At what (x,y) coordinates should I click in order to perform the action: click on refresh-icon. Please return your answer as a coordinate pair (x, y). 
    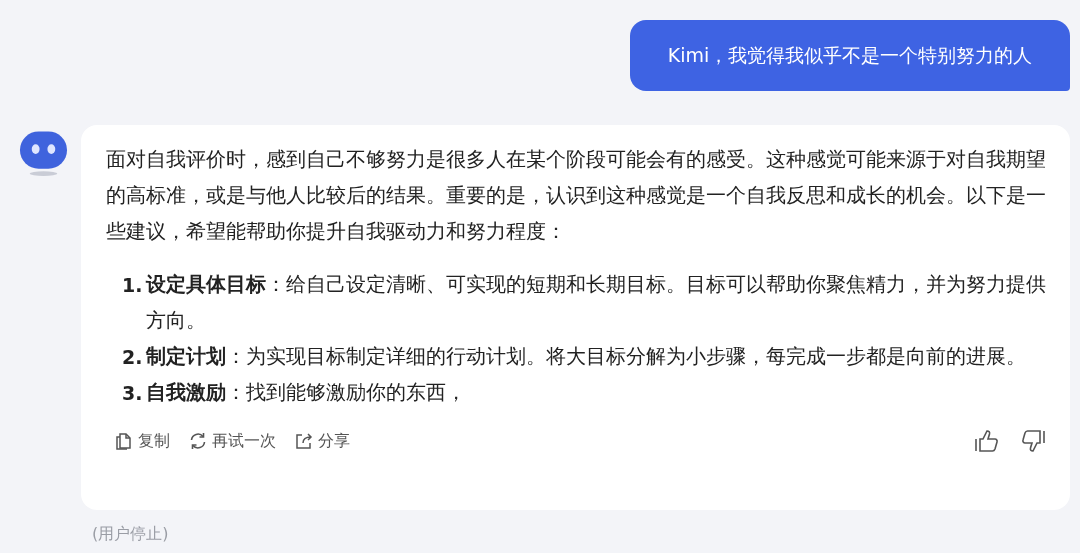
    Looking at the image, I should click on (198, 441).